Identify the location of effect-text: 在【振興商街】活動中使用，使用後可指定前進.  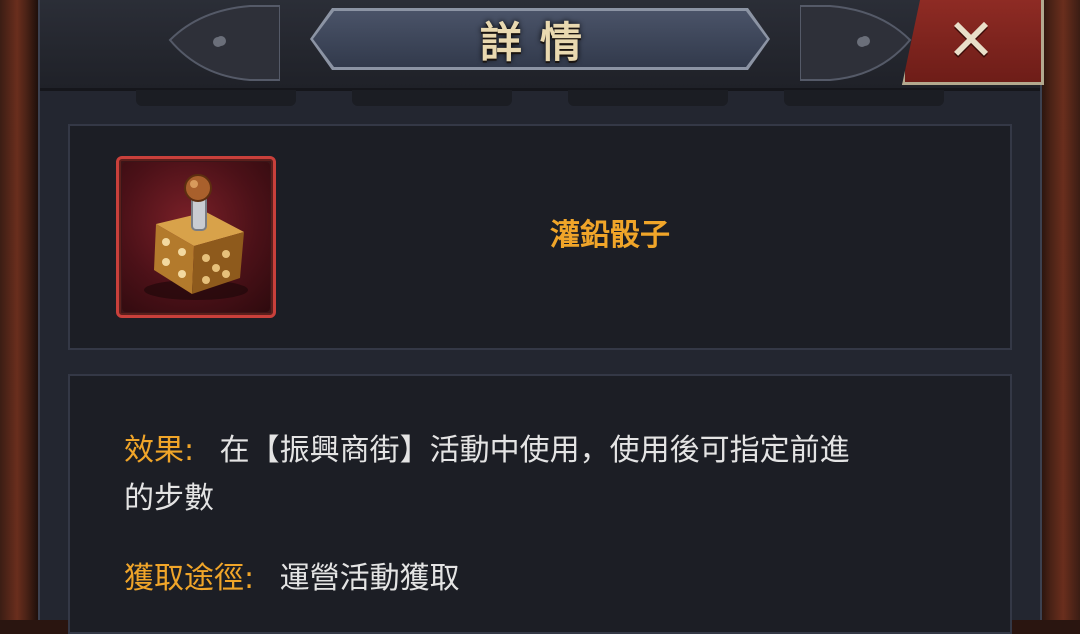
(534, 450).